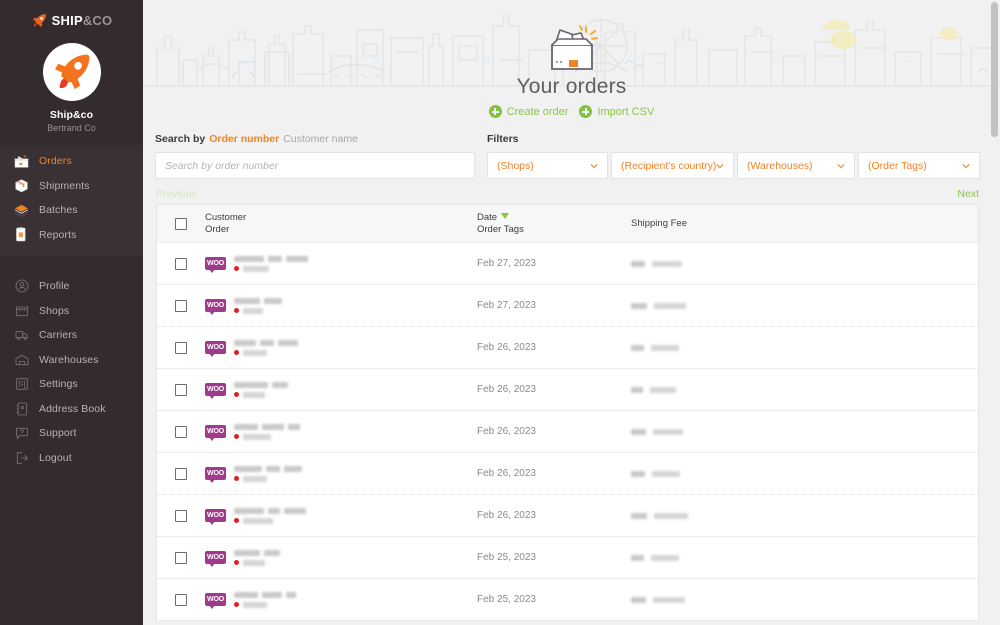  What do you see at coordinates (54, 310) in the screenshot?
I see `sidebar-item-label: Shops` at bounding box center [54, 310].